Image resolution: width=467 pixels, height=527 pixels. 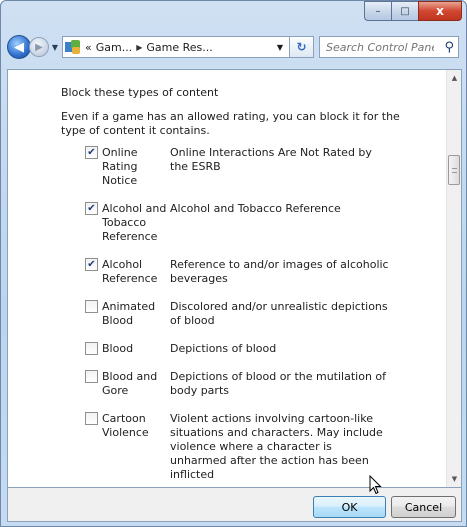 I want to click on vertical-scrollbar: ▲ ▼, so click(x=453, y=278).